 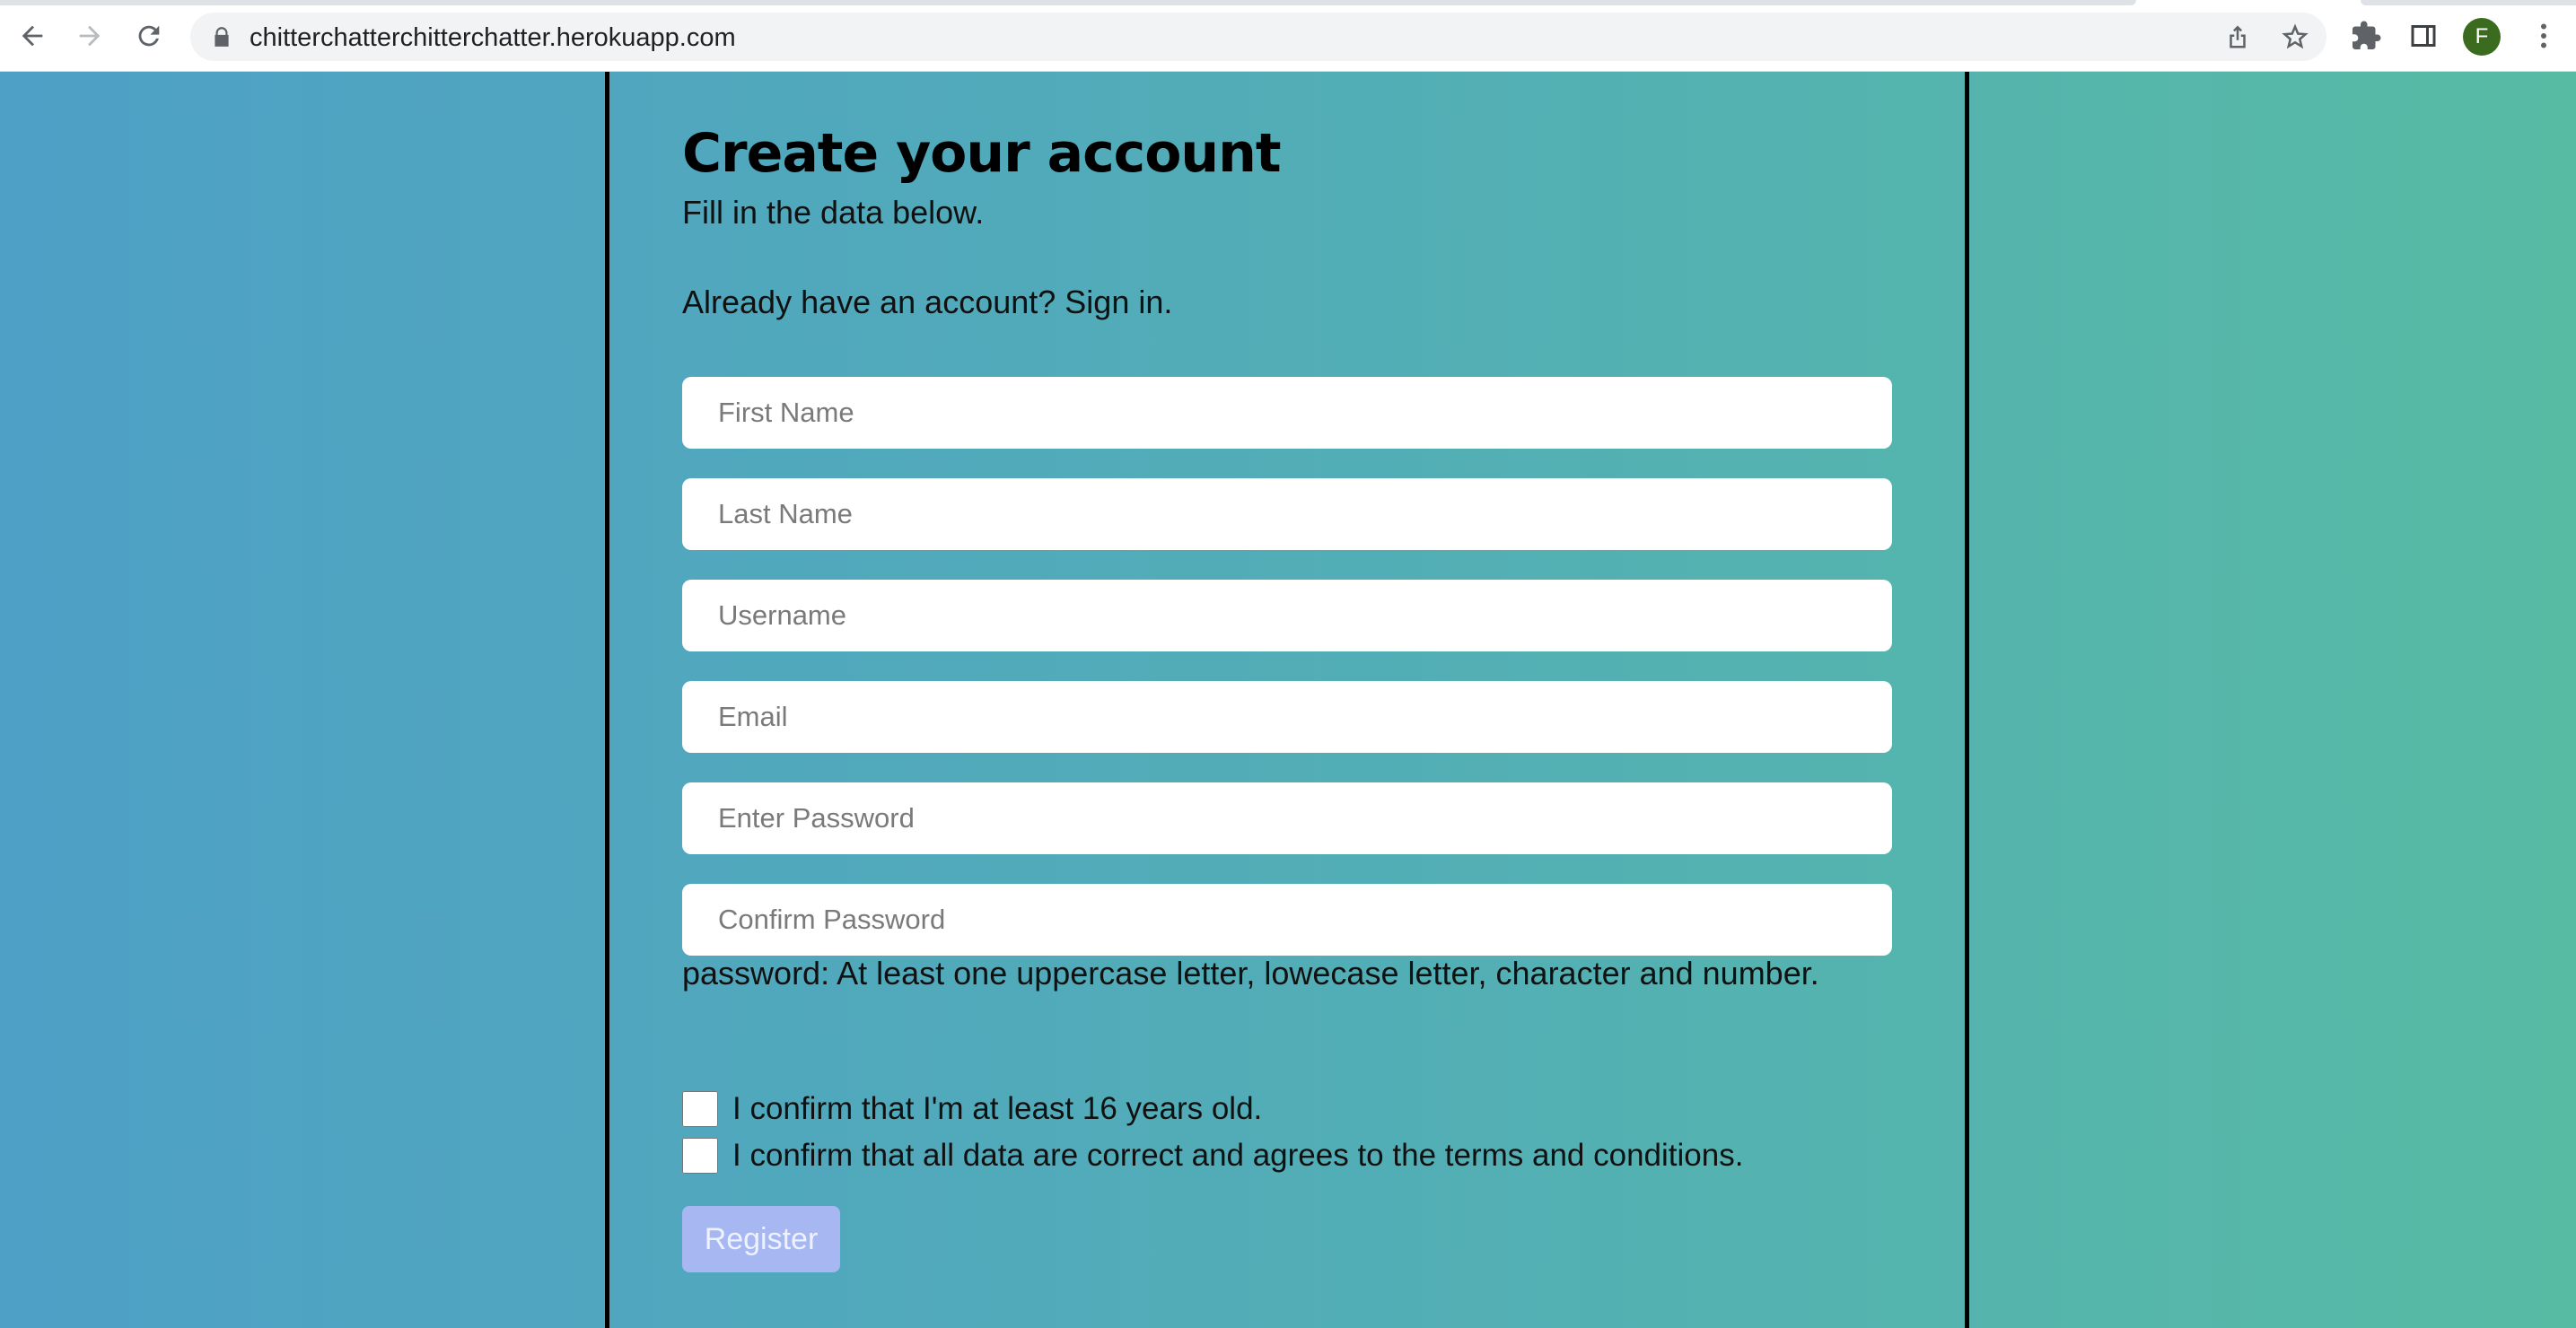 I want to click on reload-button, so click(x=149, y=36).